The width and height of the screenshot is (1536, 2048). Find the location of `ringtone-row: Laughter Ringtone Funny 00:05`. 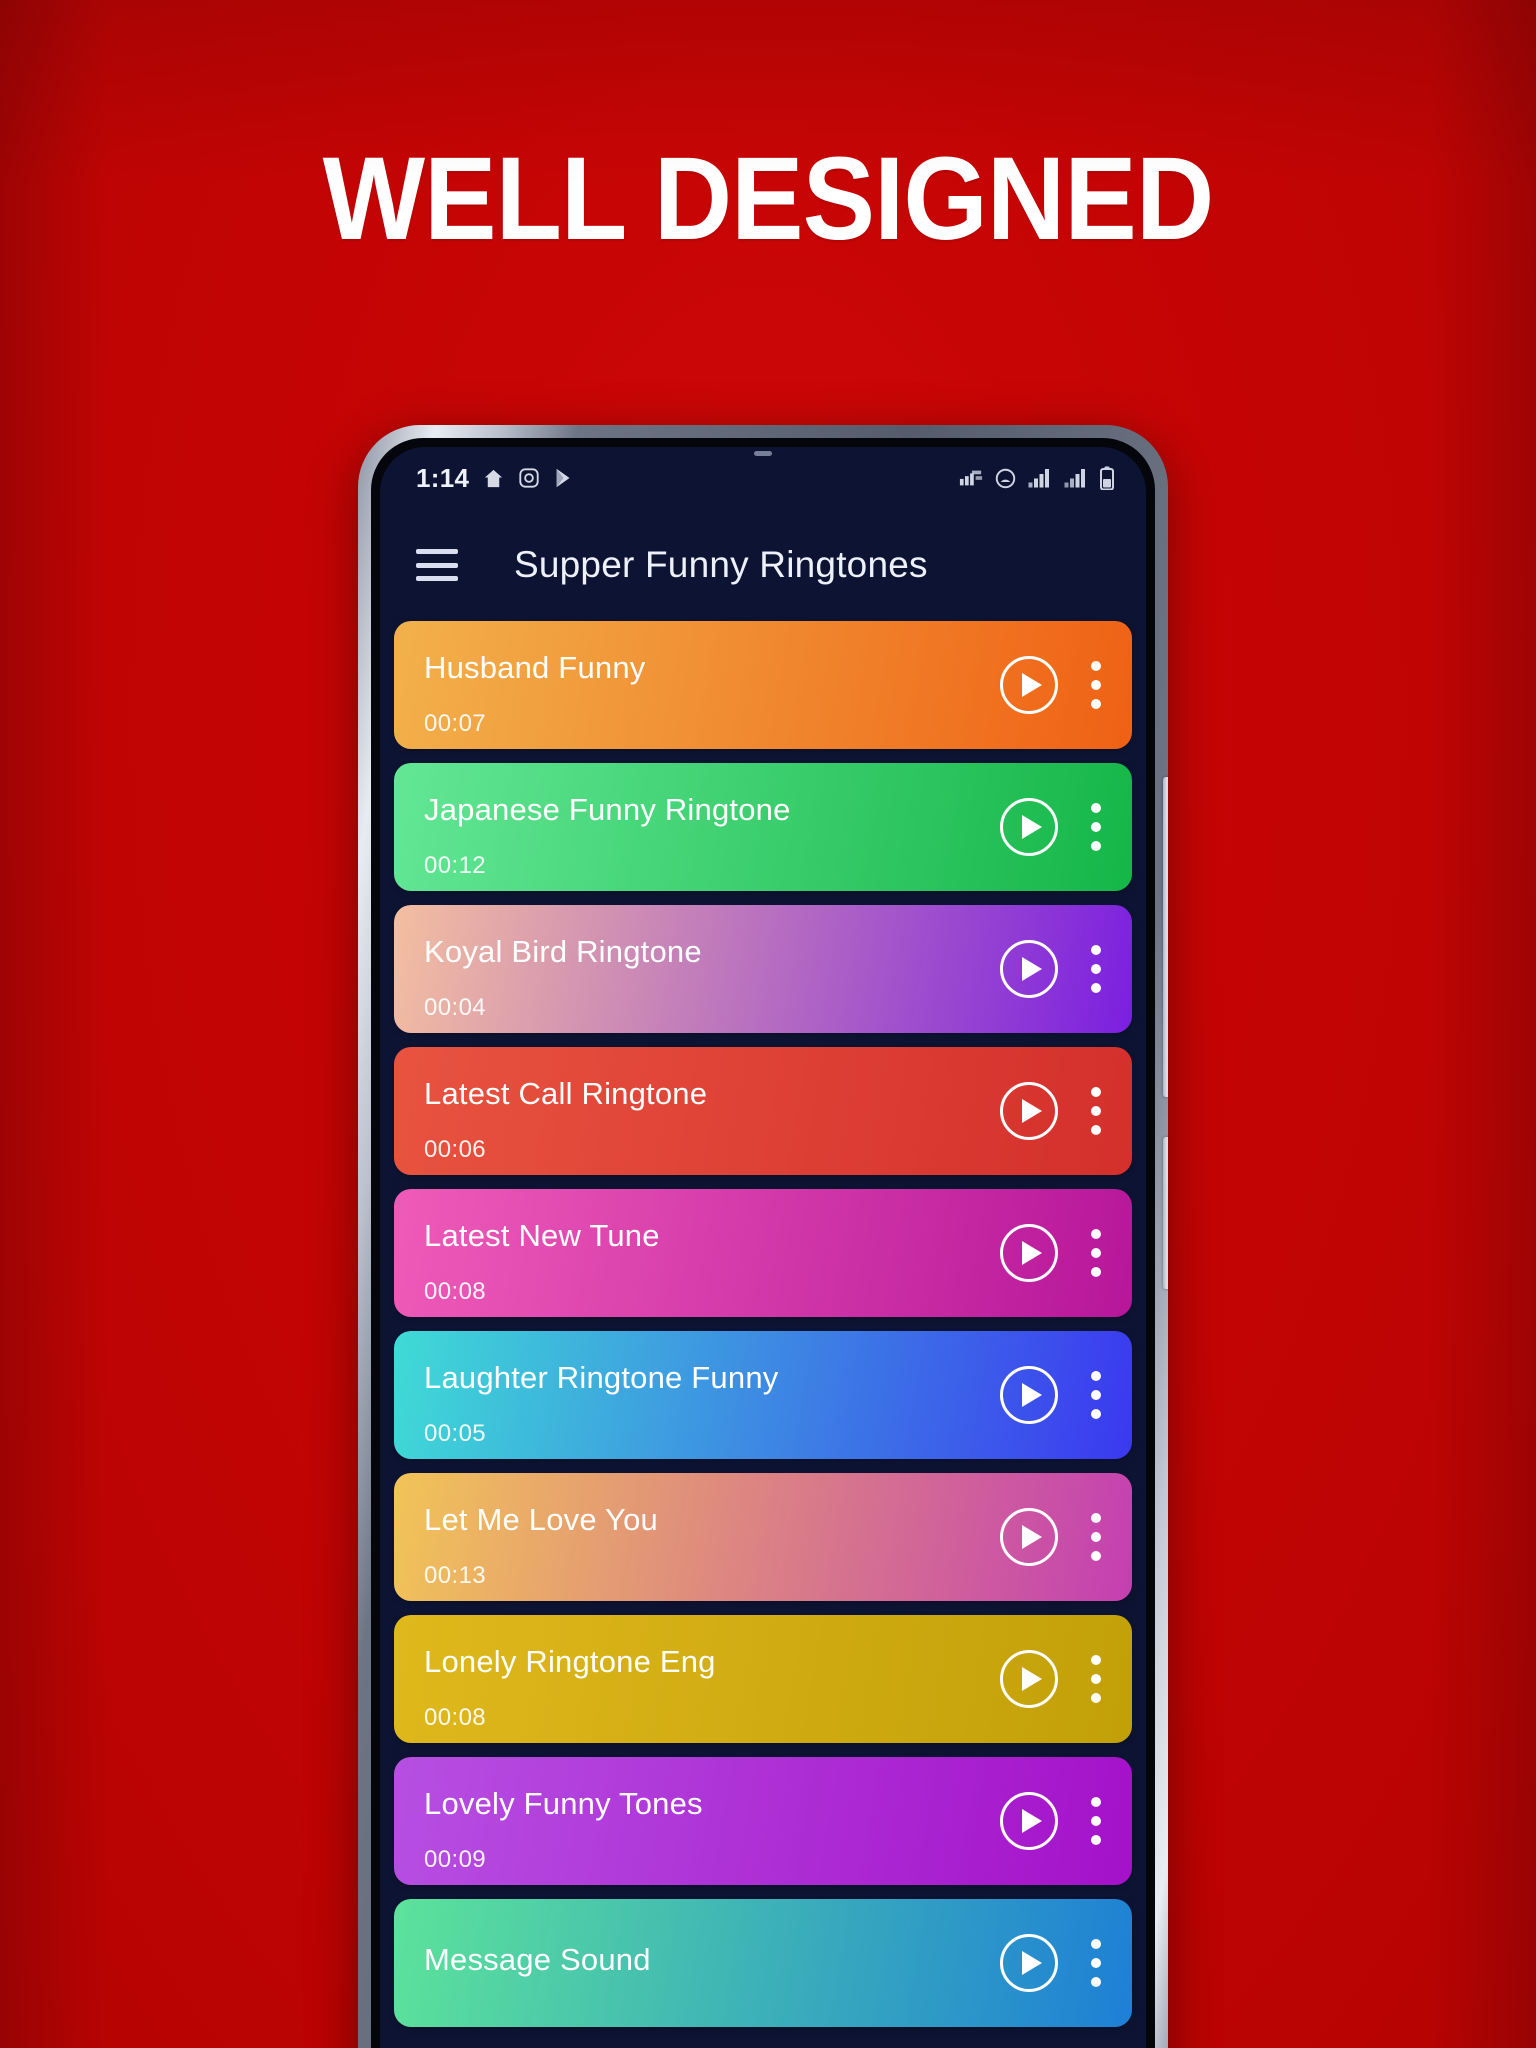

ringtone-row: Laughter Ringtone Funny 00:05 is located at coordinates (763, 1395).